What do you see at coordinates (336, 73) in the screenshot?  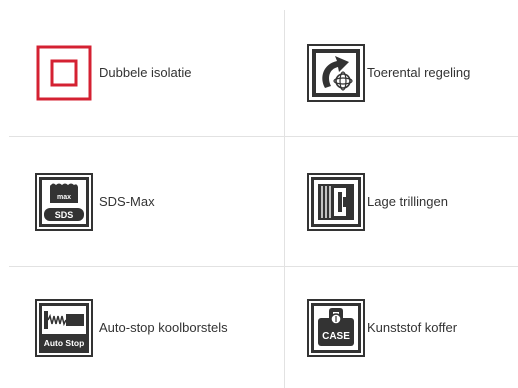 I see `speed-control-icon` at bounding box center [336, 73].